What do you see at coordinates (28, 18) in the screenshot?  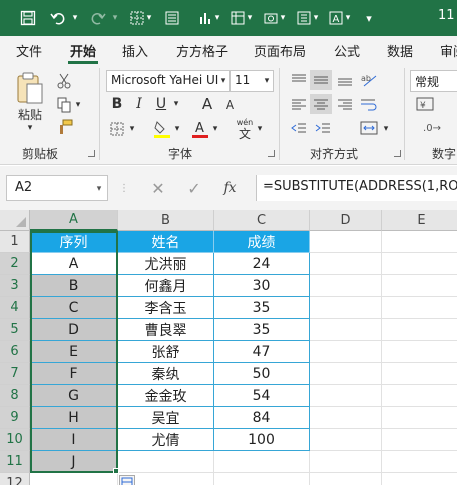 I see `save-icon` at bounding box center [28, 18].